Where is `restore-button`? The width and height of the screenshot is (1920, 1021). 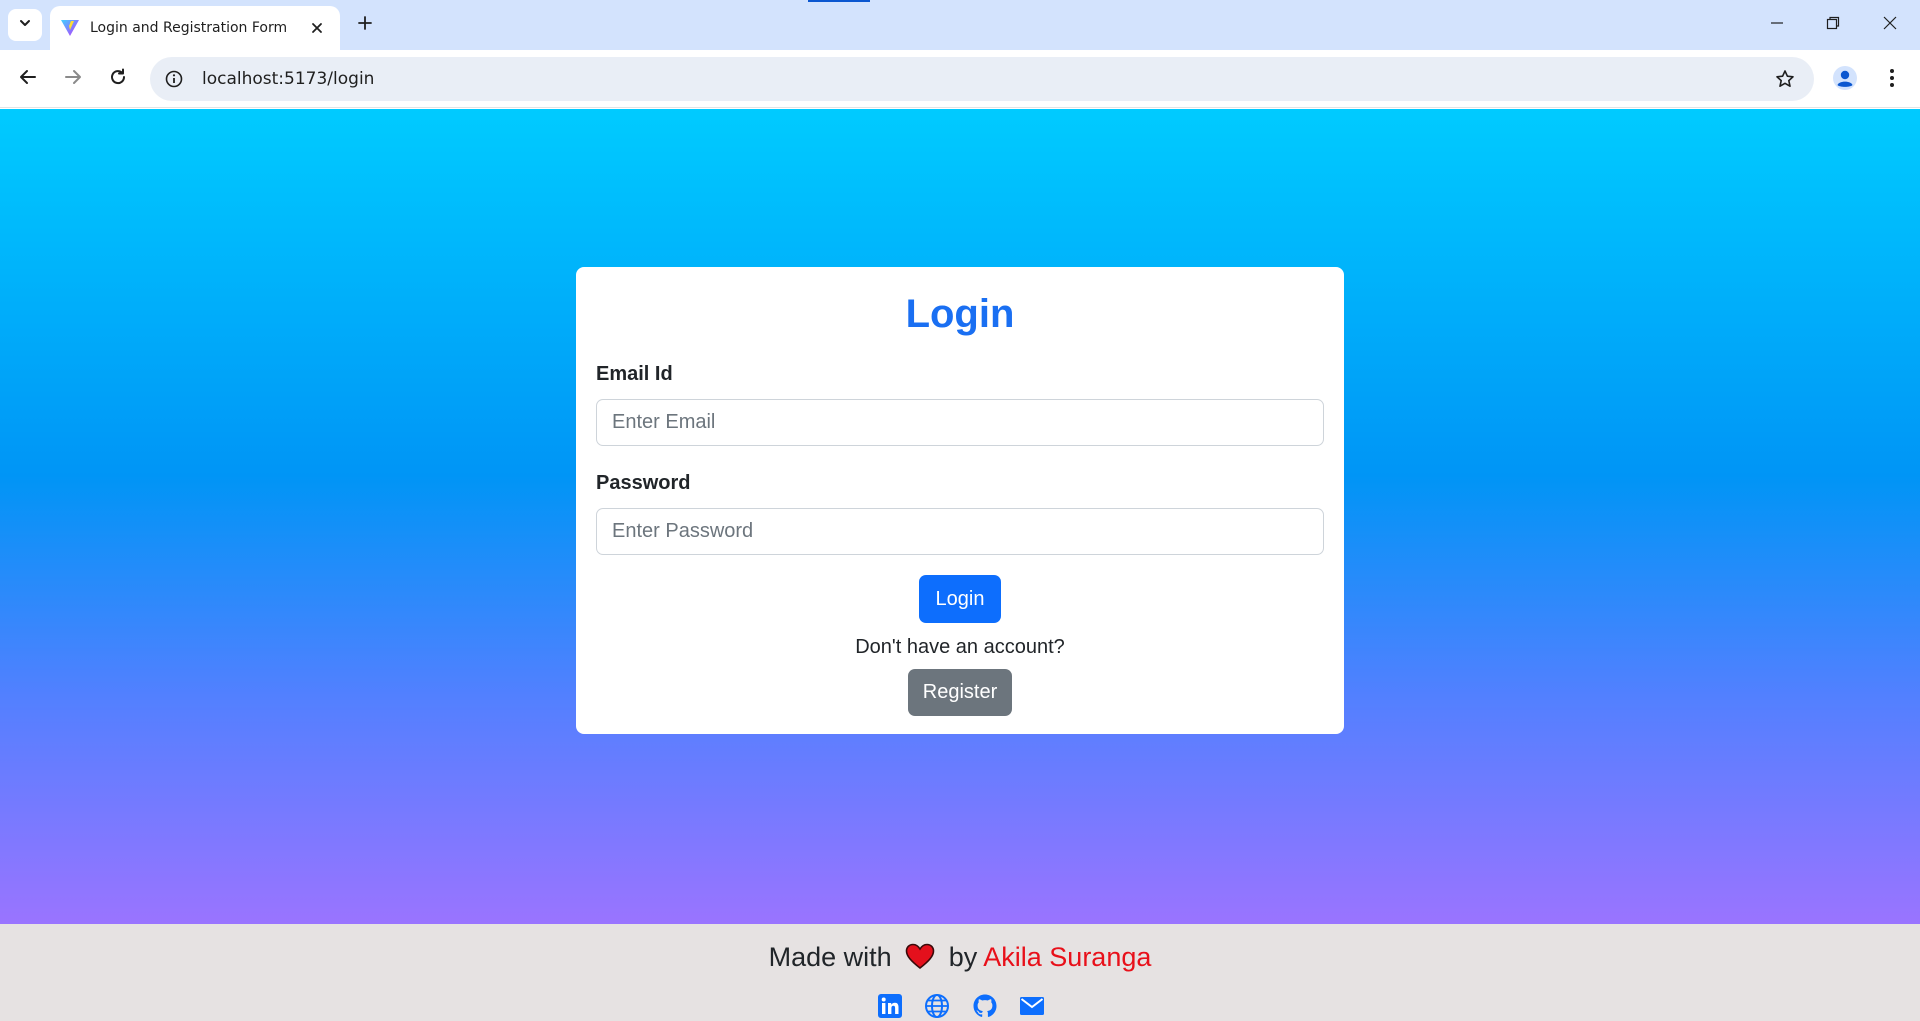
restore-button is located at coordinates (1833, 25).